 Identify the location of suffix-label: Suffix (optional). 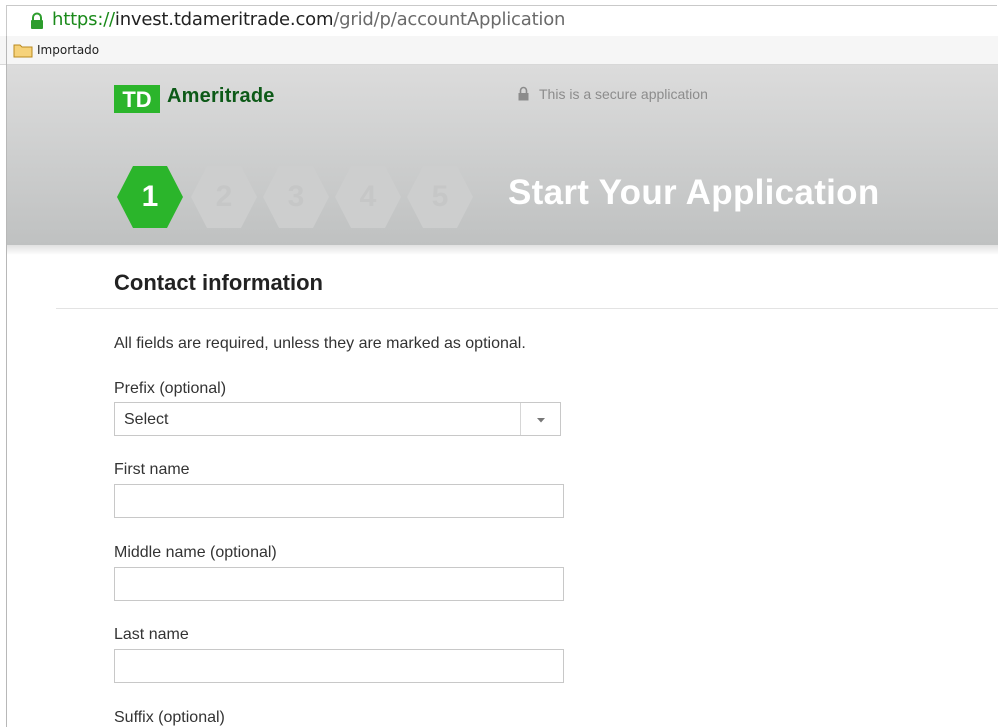
(169, 717).